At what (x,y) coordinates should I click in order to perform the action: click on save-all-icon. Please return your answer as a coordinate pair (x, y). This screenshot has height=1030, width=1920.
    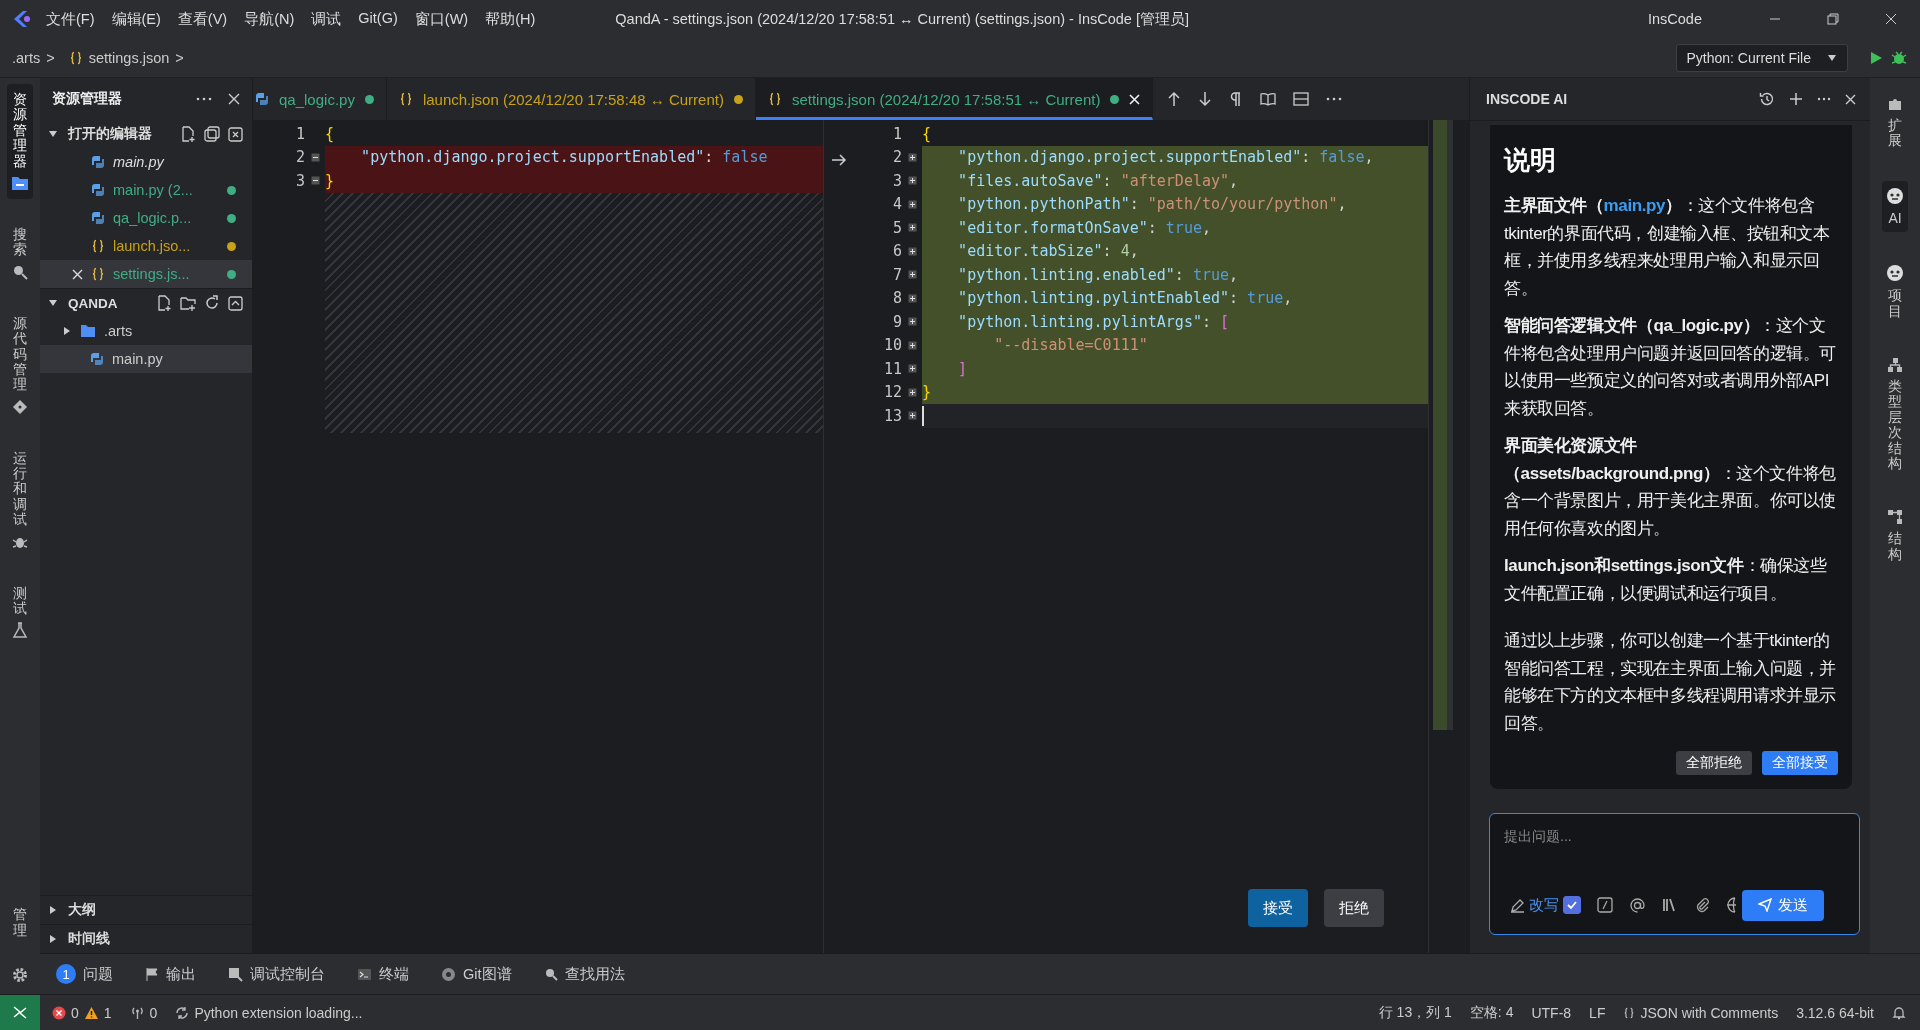
    Looking at the image, I should click on (212, 134).